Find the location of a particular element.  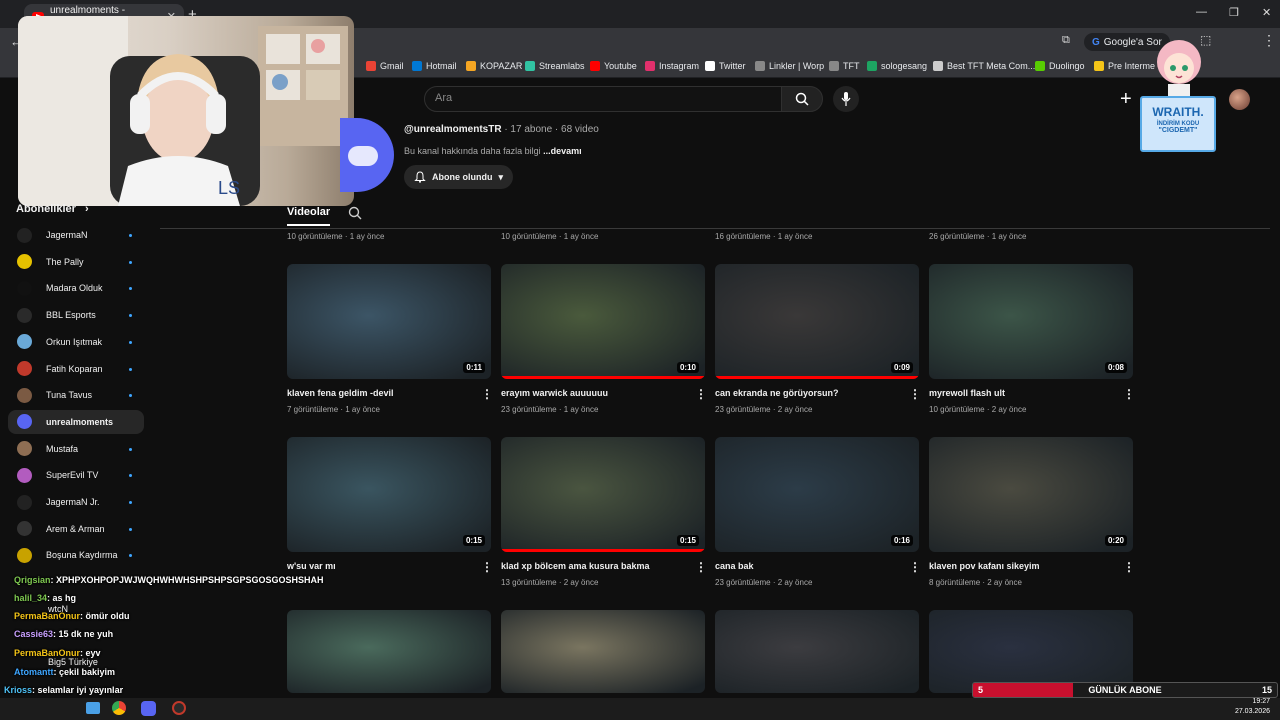

discord-icon is located at coordinates (148, 708).